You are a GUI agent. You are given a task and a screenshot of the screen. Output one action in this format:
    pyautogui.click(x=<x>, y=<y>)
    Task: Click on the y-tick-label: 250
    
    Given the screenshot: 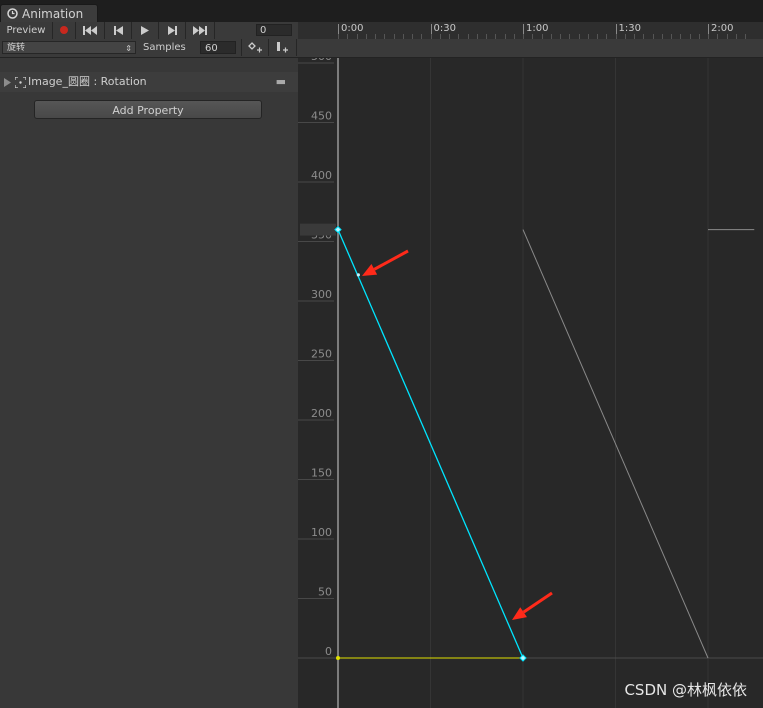 What is the action you would take?
    pyautogui.click(x=321, y=354)
    